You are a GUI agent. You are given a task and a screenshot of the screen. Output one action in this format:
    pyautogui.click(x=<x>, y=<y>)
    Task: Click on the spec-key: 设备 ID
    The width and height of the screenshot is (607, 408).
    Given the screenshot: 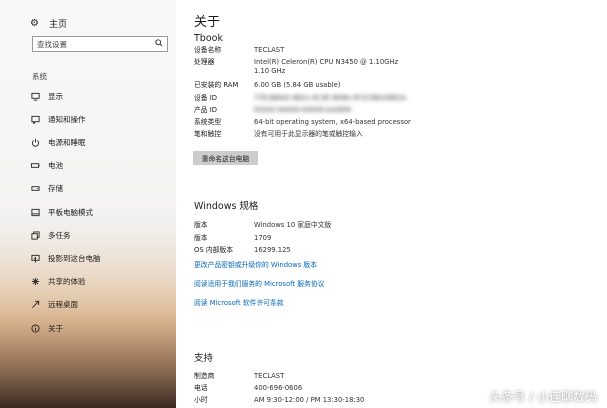 What is the action you would take?
    pyautogui.click(x=205, y=98)
    